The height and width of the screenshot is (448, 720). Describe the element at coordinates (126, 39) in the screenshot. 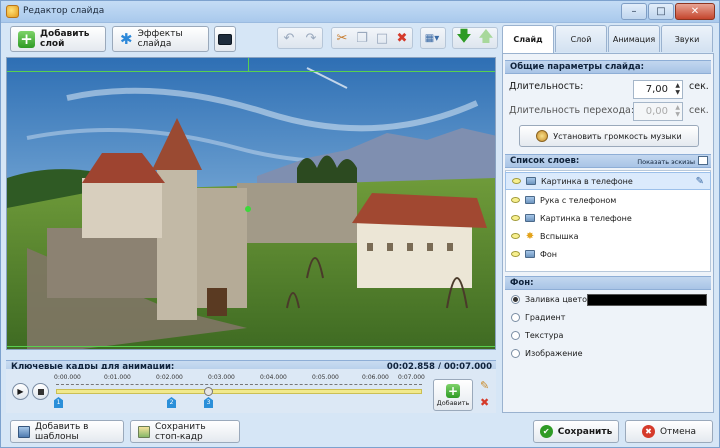

I see `effects-star-icon: ✱` at that location.